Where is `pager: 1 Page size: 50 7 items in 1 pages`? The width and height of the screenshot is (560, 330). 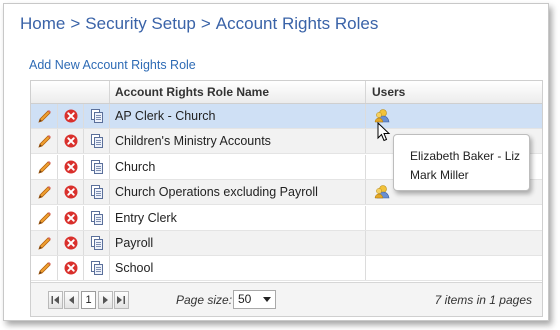
pager: 1 Page size: 50 7 items in 1 pages is located at coordinates (286, 299).